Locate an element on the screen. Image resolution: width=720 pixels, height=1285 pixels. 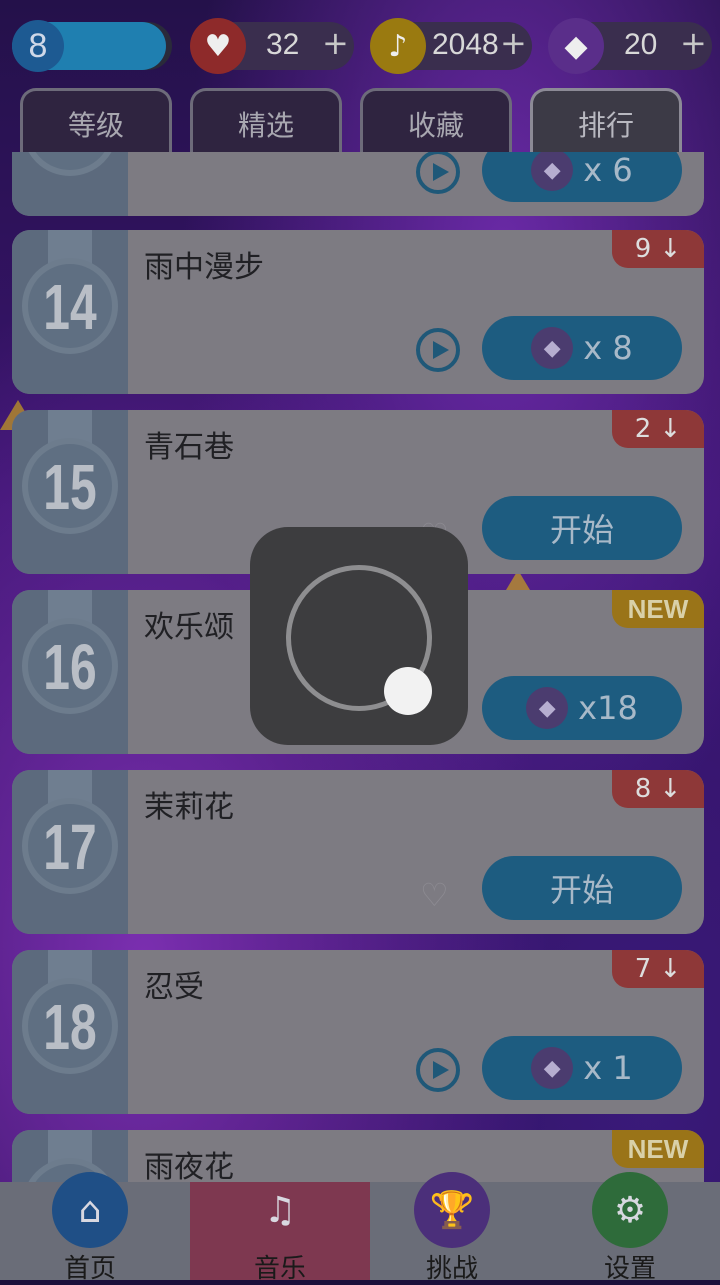
rank-medal: 17 is located at coordinates (70, 852).